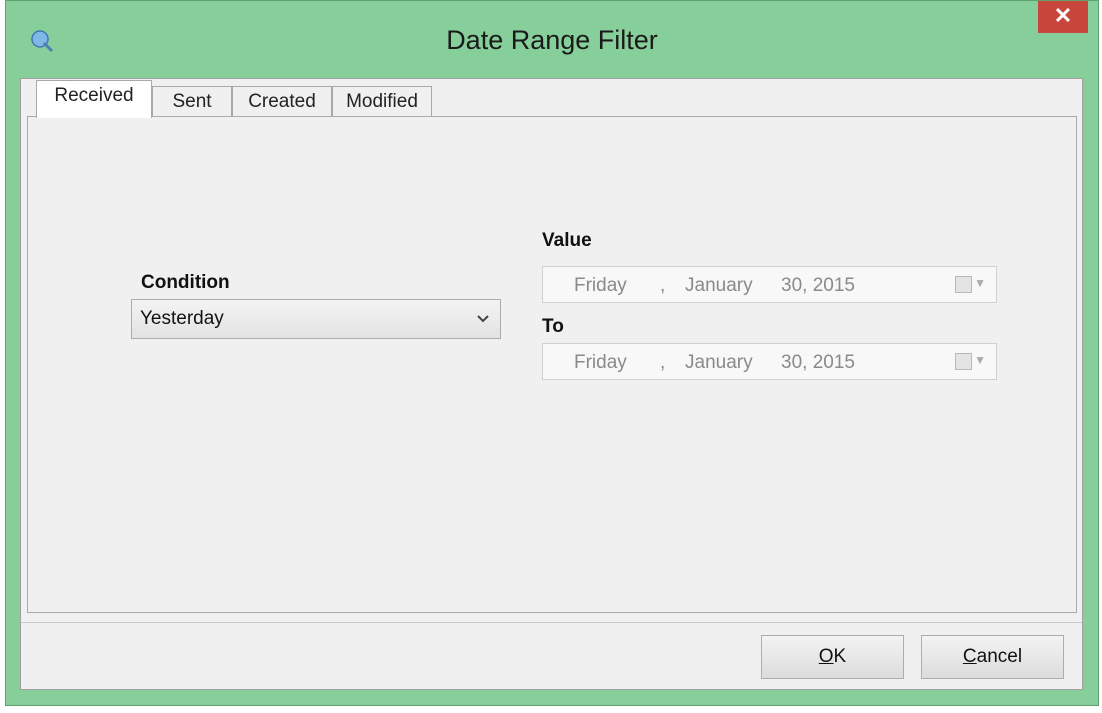 This screenshot has width=1102, height=713. What do you see at coordinates (567, 240) in the screenshot?
I see `value-label: Value` at bounding box center [567, 240].